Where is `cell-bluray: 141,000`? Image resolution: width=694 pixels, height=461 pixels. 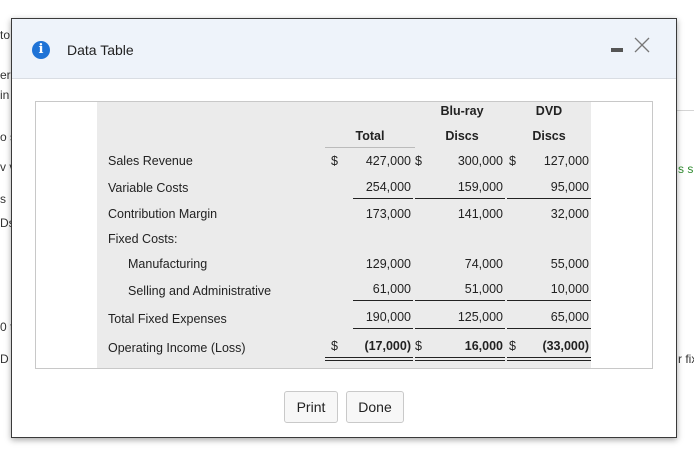
cell-bluray: 141,000 is located at coordinates (480, 214).